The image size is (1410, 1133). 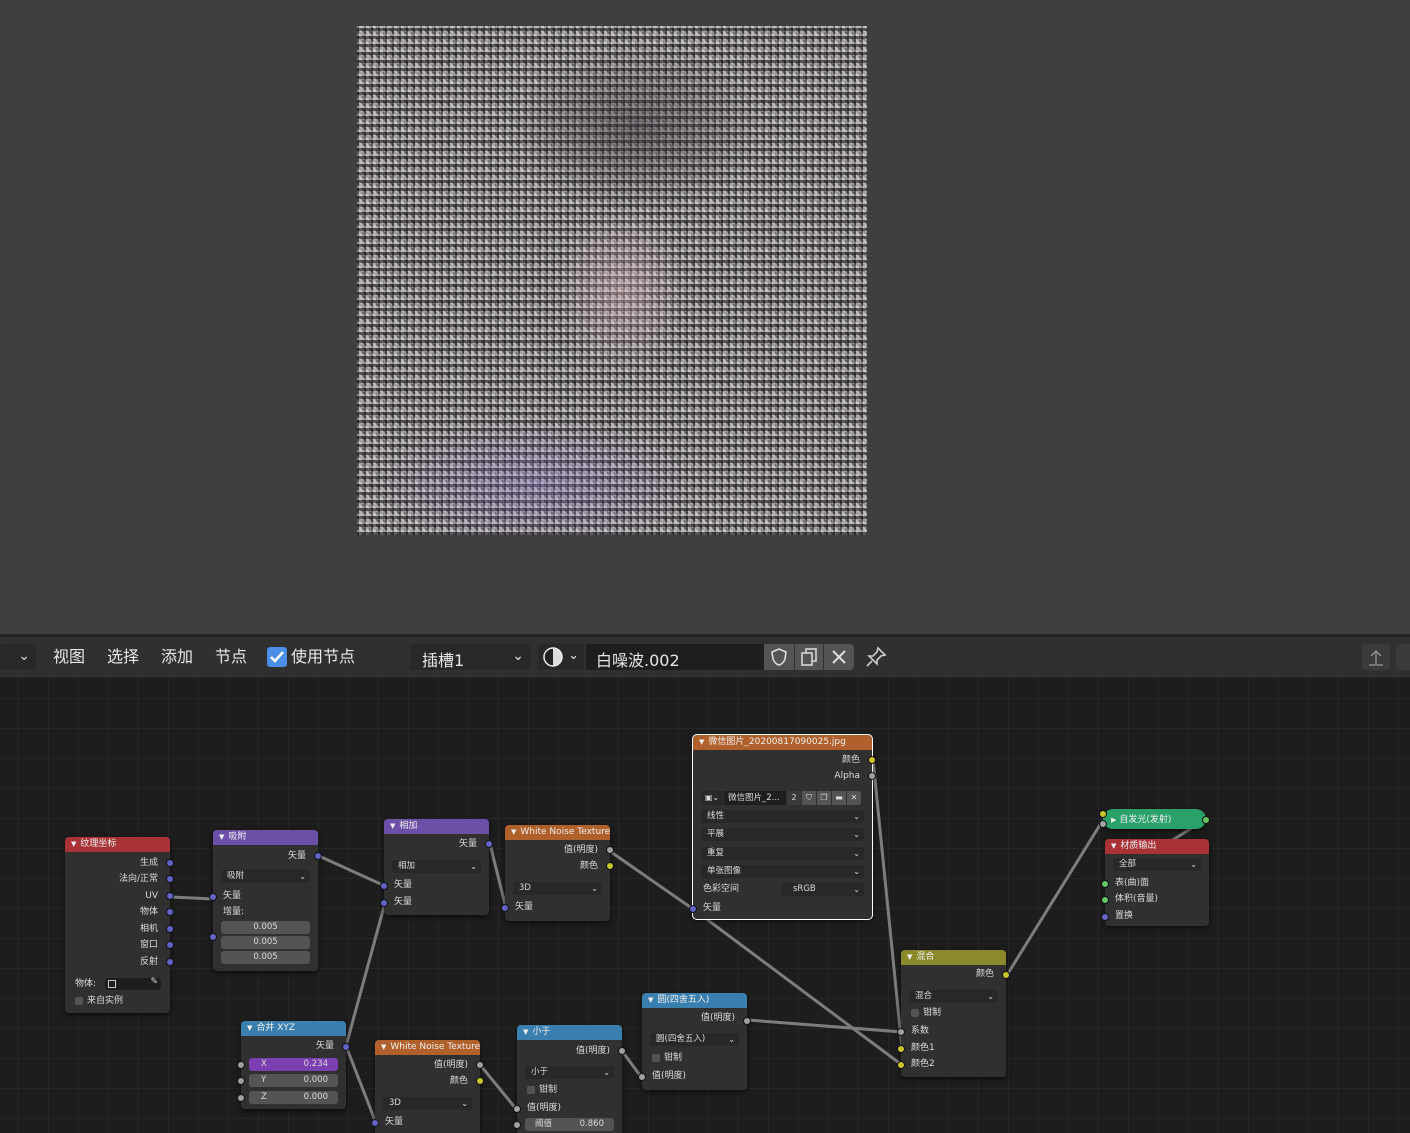 I want to click on node-white-noise-texture: ▼ White Noise Texture 值(明度) 颜色 3D ⌄ 矢量, so click(x=557, y=873).